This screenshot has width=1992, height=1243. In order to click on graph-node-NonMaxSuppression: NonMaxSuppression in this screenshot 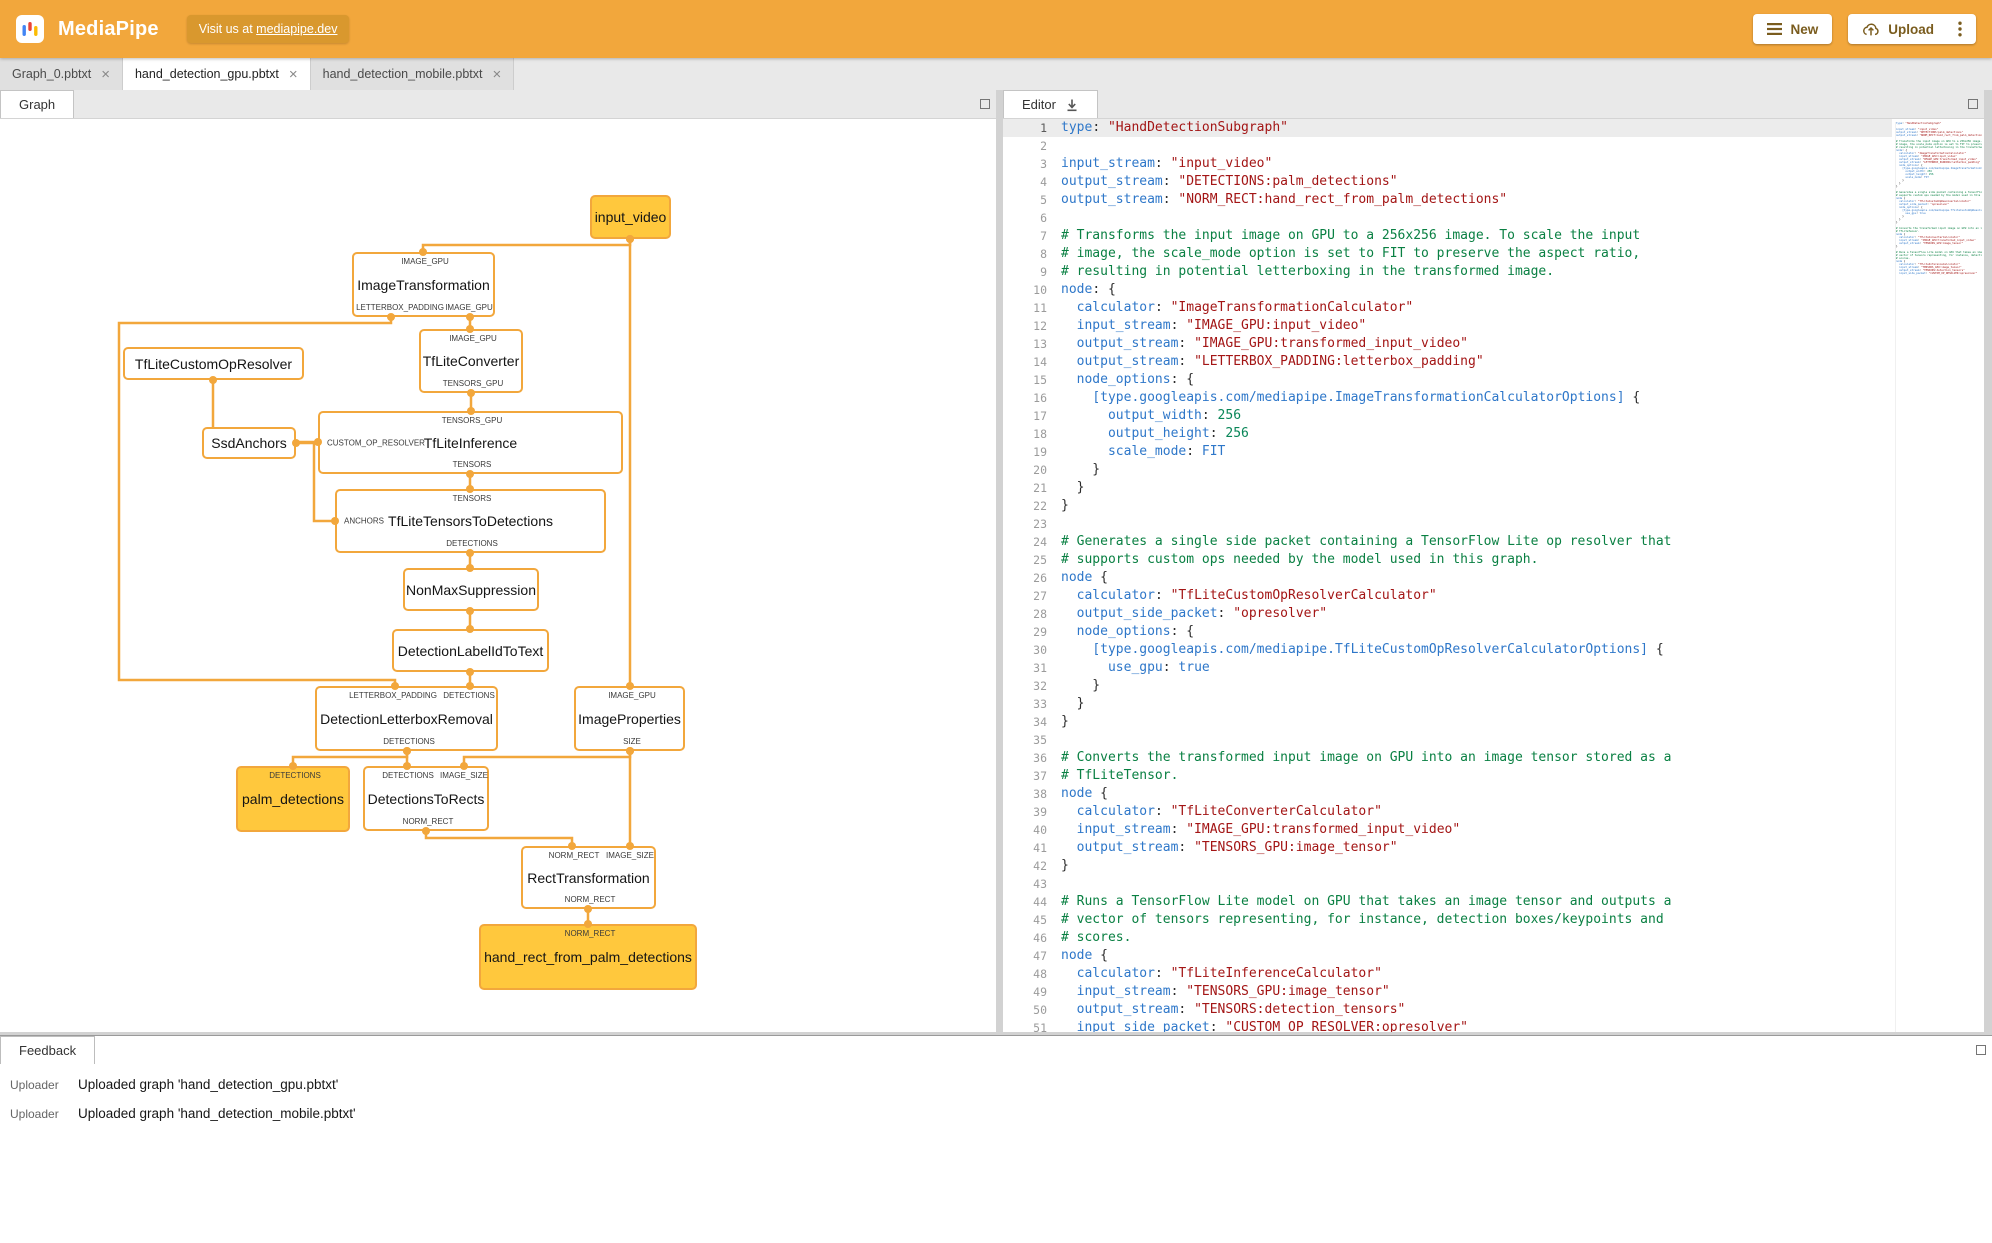, I will do `click(471, 589)`.